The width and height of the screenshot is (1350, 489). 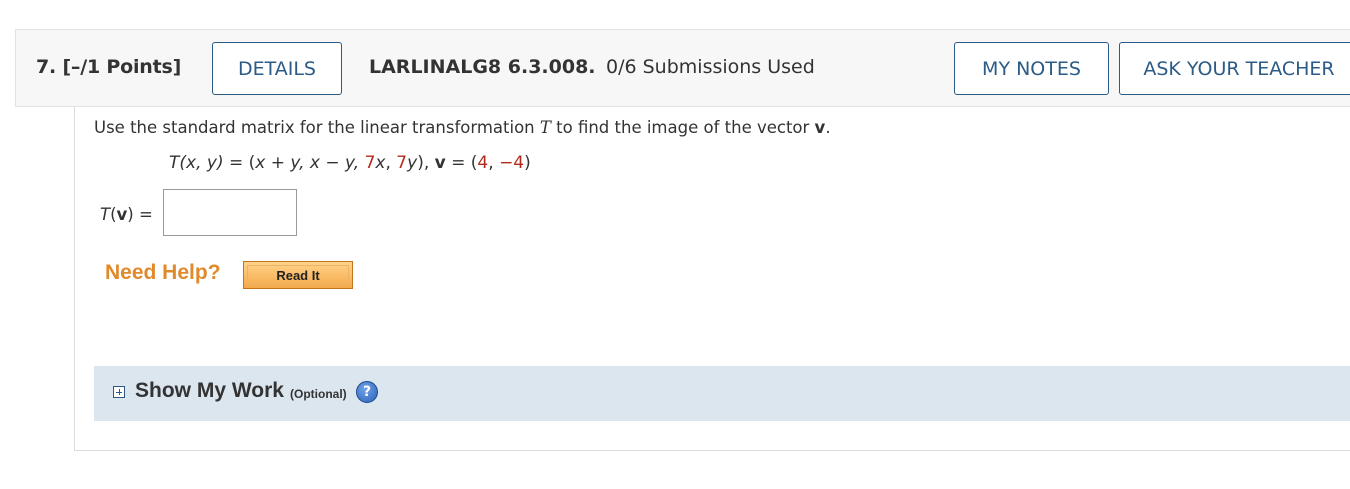 What do you see at coordinates (391, 163) in the screenshot?
I see `formula-sep: ,` at bounding box center [391, 163].